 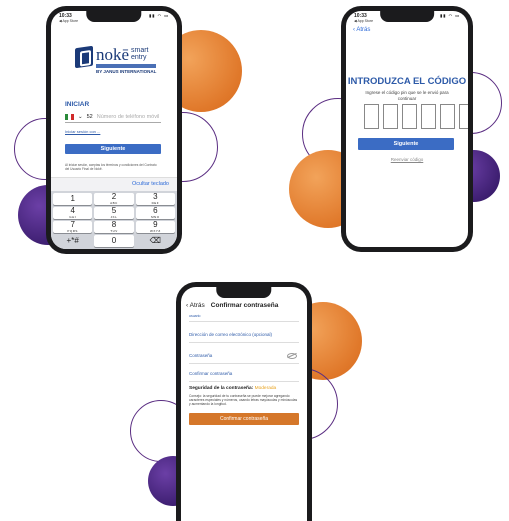 What do you see at coordinates (200, 355) in the screenshot?
I see `password-field: Contraseña` at bounding box center [200, 355].